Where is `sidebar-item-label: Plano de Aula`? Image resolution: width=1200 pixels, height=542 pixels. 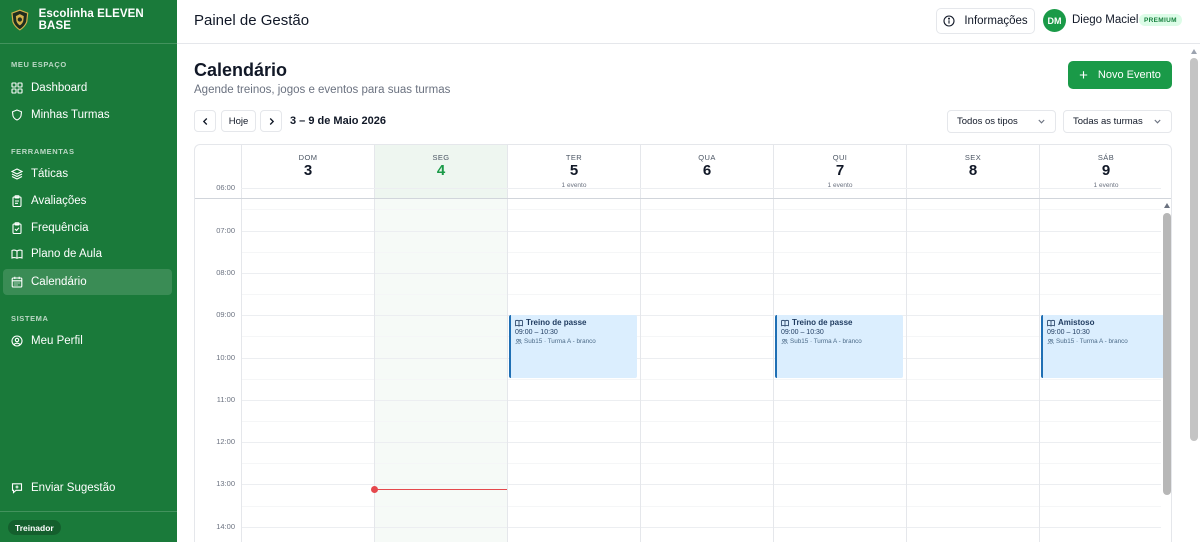 sidebar-item-label: Plano de Aula is located at coordinates (66, 254).